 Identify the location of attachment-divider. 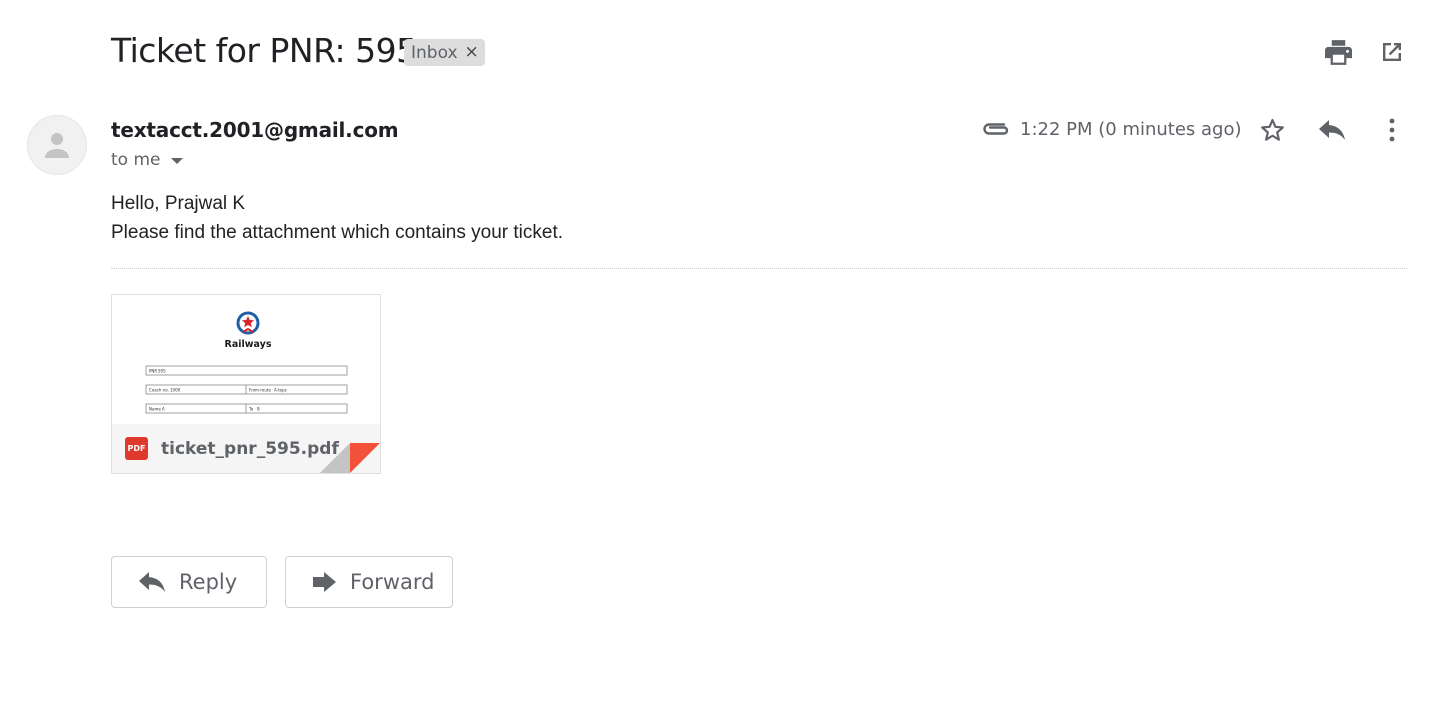
(759, 268).